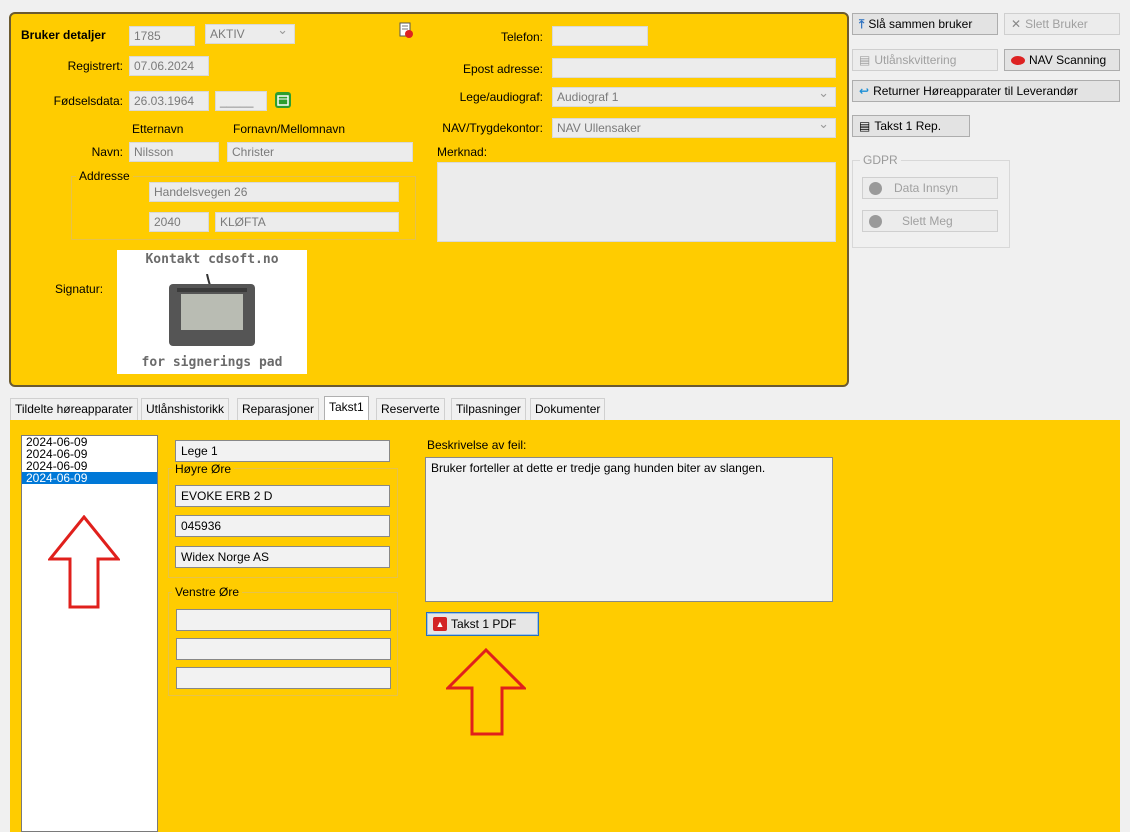 The image size is (1130, 832). Describe the element at coordinates (931, 204) in the screenshot. I see `gdpr-group` at that location.